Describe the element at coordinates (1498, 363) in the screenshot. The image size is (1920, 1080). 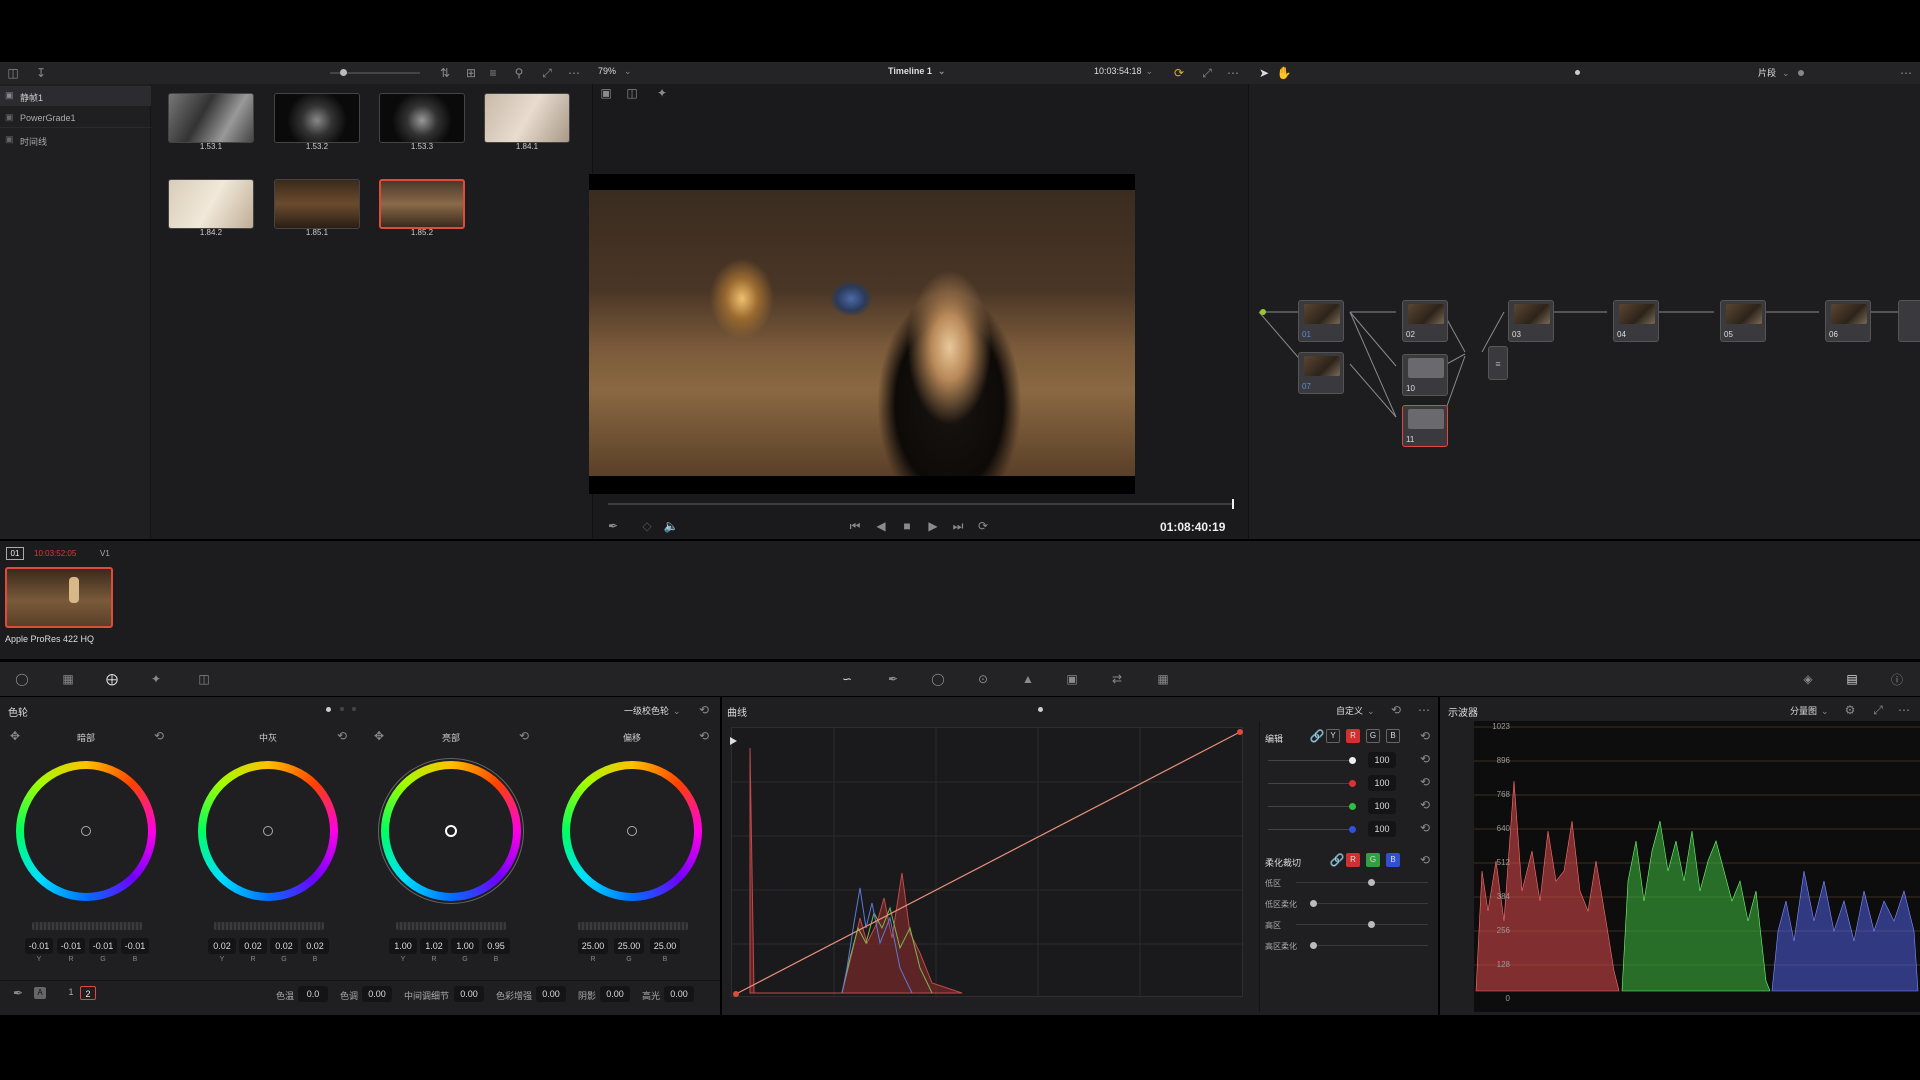
I see `layer-mixer-node: ≡` at that location.